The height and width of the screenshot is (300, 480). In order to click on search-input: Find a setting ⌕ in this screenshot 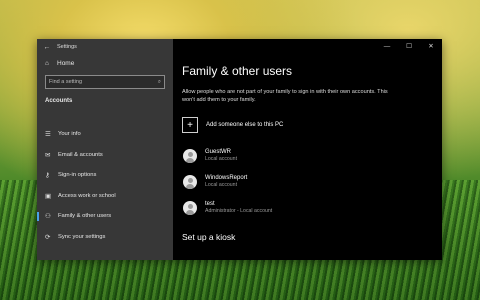, I will do `click(105, 82)`.